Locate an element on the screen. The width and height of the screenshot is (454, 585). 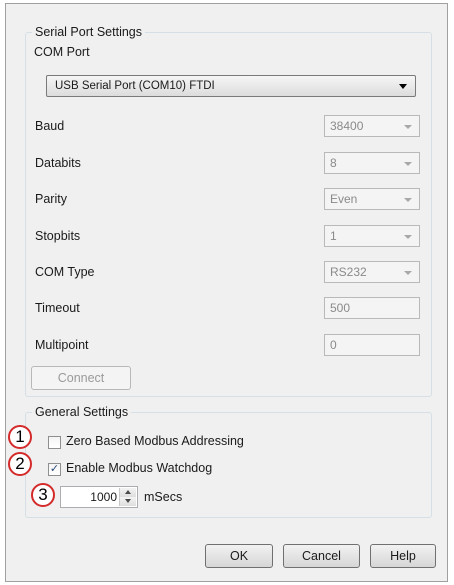
connect-button: Connect is located at coordinates (81, 378).